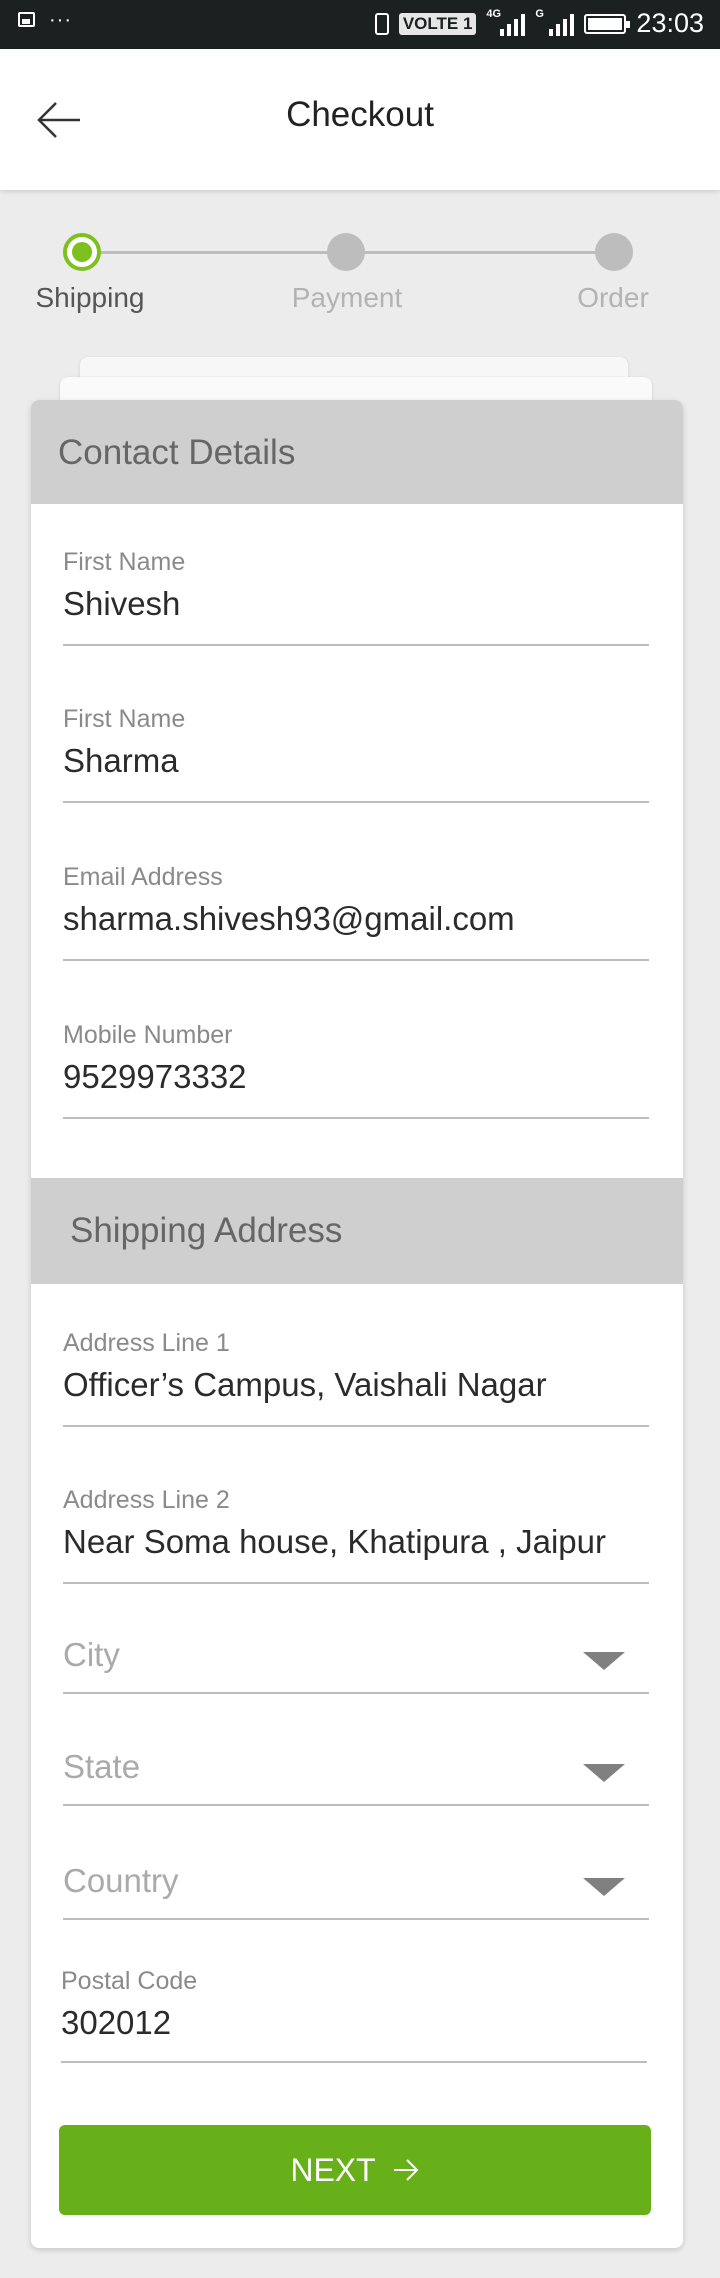  I want to click on network-type-label: 4G, so click(494, 13).